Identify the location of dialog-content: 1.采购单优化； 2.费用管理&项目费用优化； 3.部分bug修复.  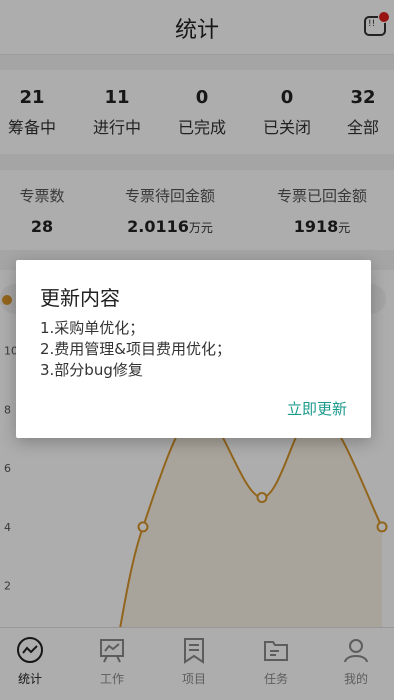
(135, 349).